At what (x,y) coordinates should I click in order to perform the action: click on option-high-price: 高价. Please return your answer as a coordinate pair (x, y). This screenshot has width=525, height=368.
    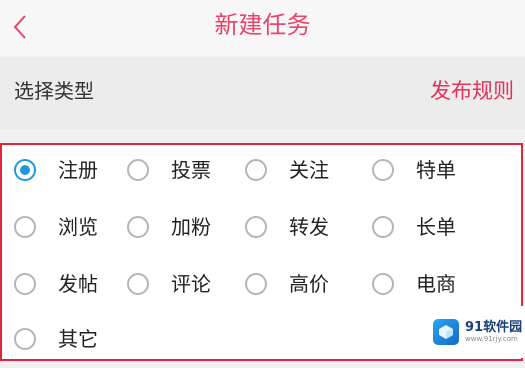
    Looking at the image, I should click on (287, 284).